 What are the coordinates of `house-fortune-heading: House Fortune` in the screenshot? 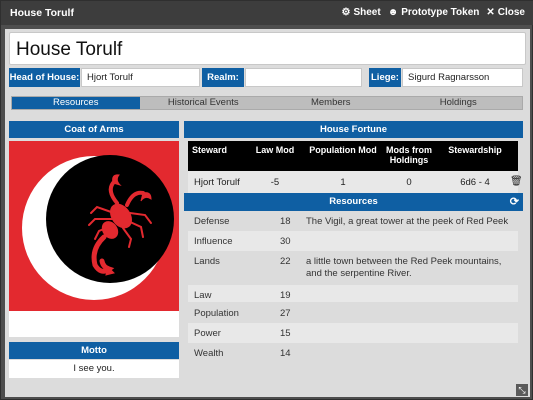 It's located at (353, 129).